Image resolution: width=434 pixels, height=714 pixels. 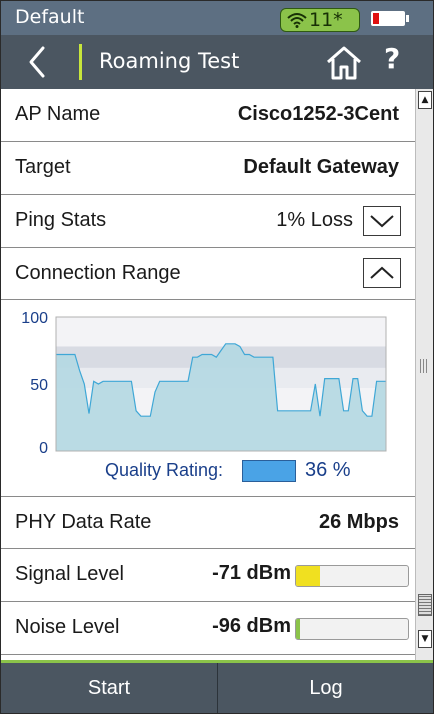 I want to click on noise-level-value: -96 dBm, so click(x=251, y=626).